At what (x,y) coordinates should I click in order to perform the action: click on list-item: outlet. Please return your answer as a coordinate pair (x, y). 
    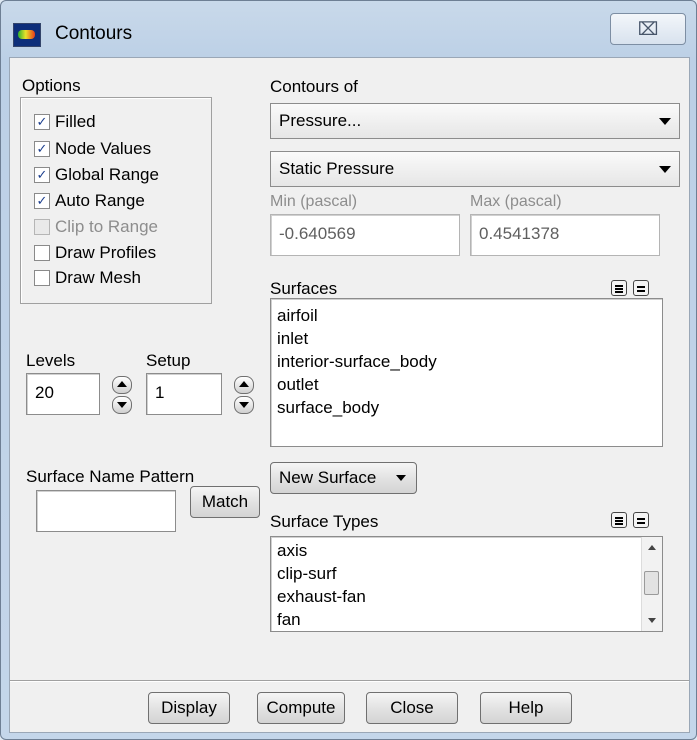
    Looking at the image, I should click on (466, 384).